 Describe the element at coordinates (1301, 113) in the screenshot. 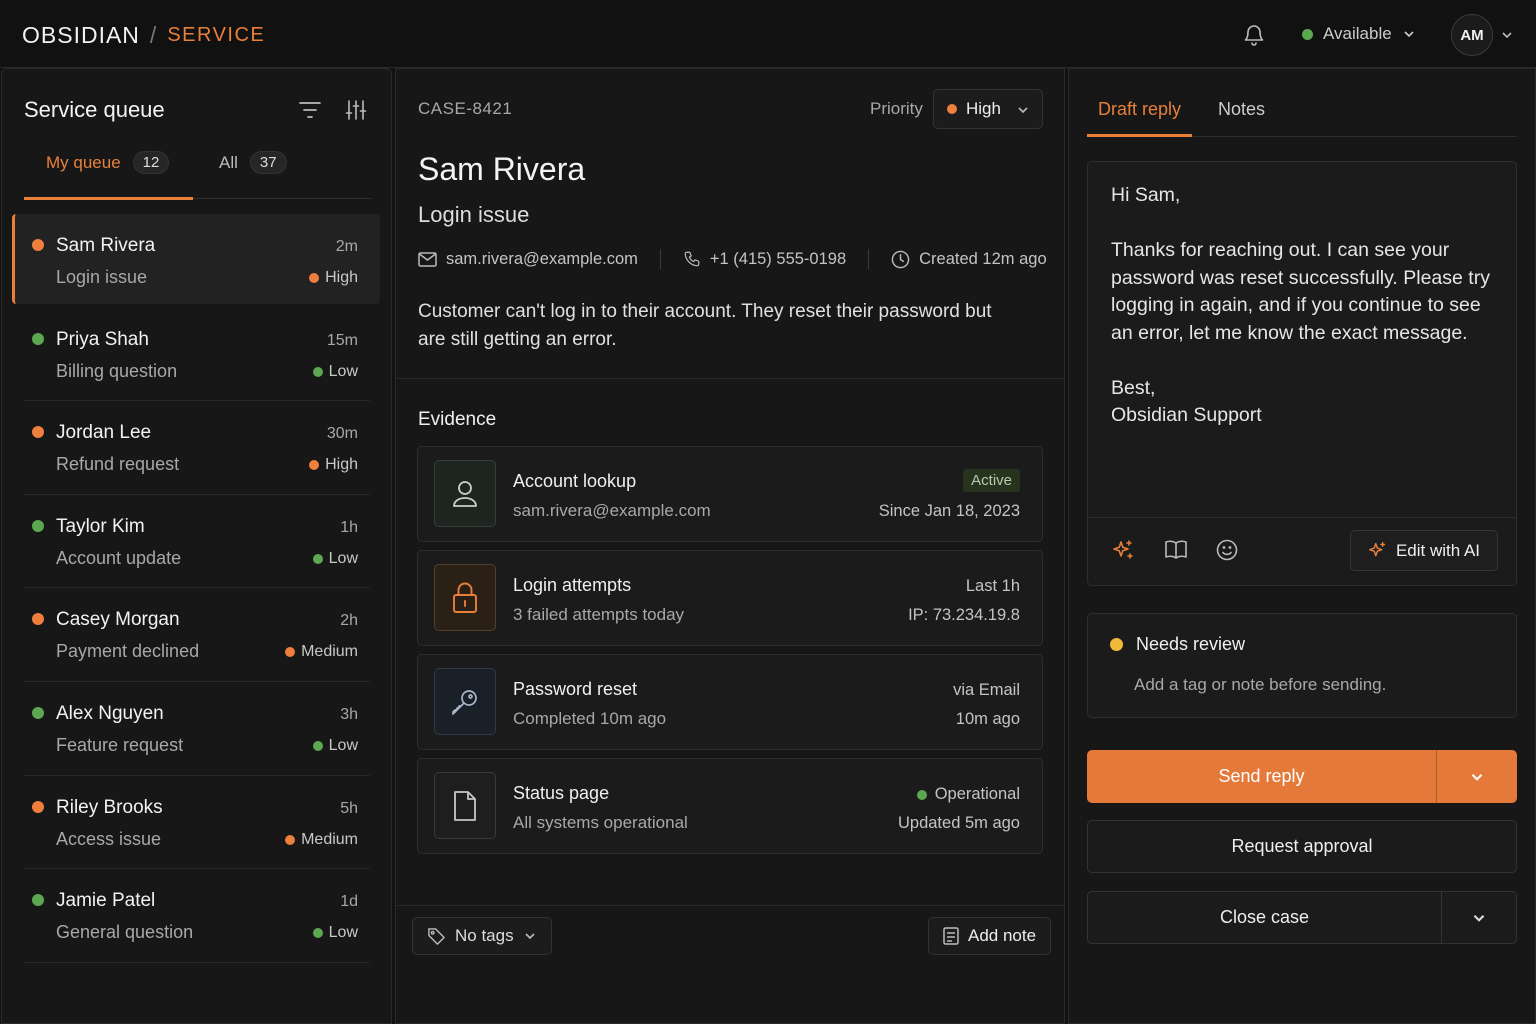

I see `reply-tabs: Draft reply Notes` at that location.